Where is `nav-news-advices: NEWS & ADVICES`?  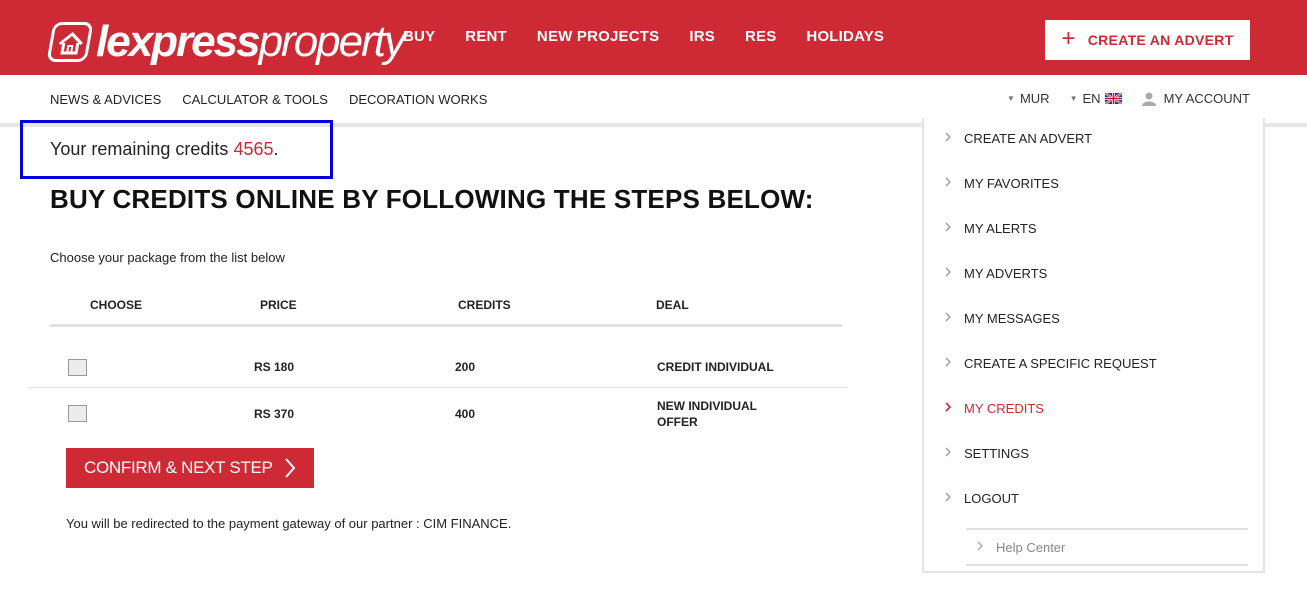
nav-news-advices: NEWS & ADVICES is located at coordinates (105, 99).